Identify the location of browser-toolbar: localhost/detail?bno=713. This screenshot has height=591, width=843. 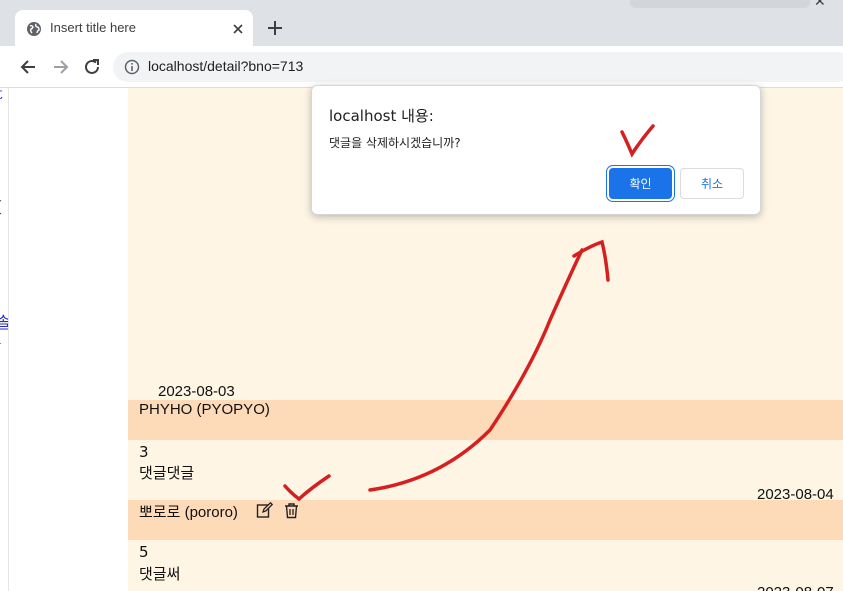
(421, 67).